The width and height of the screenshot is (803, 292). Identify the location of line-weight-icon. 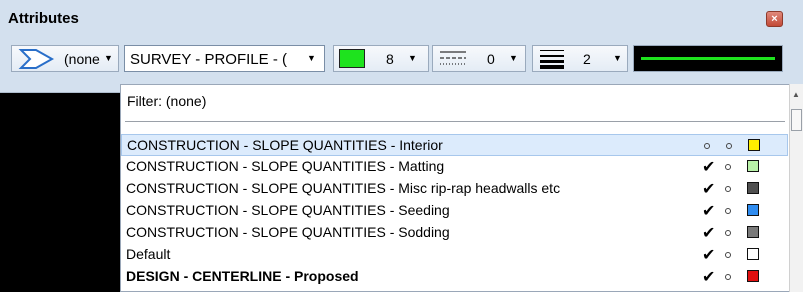
(552, 59).